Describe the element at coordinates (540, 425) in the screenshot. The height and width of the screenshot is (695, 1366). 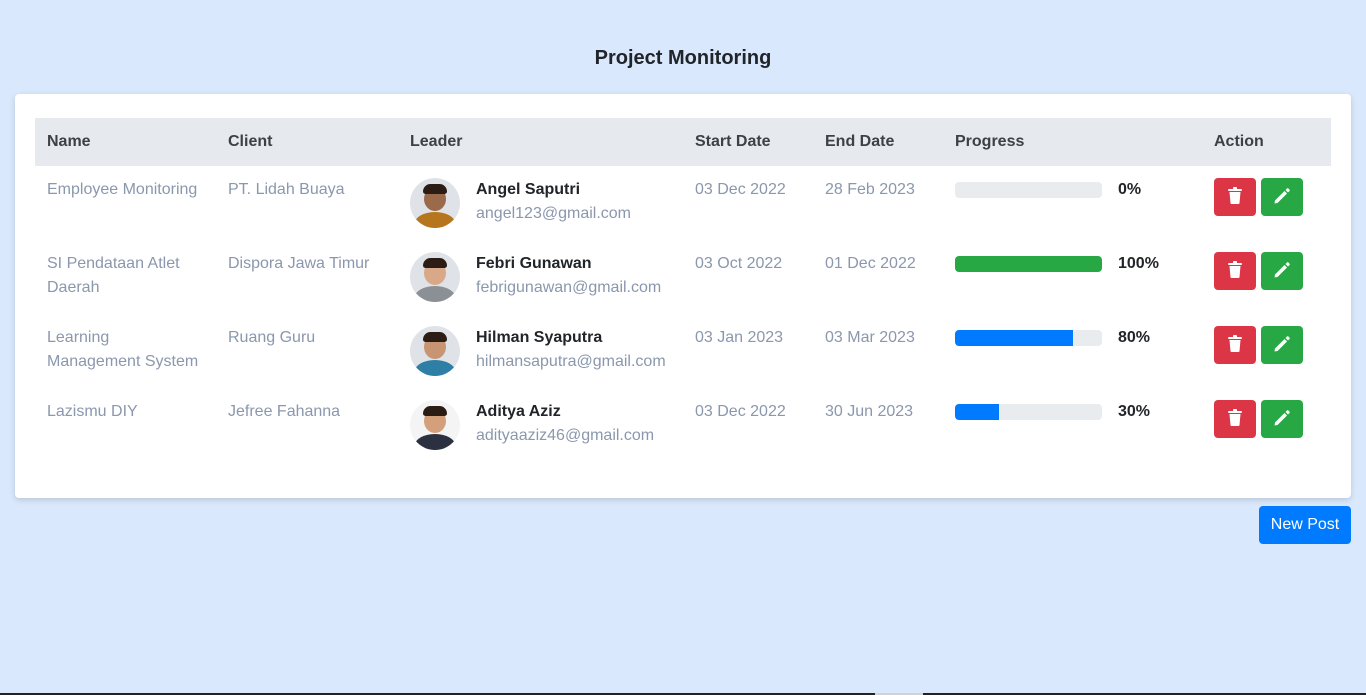
I see `leader-cell: Aditya Aziz adityaaziz46@gmail.com` at that location.